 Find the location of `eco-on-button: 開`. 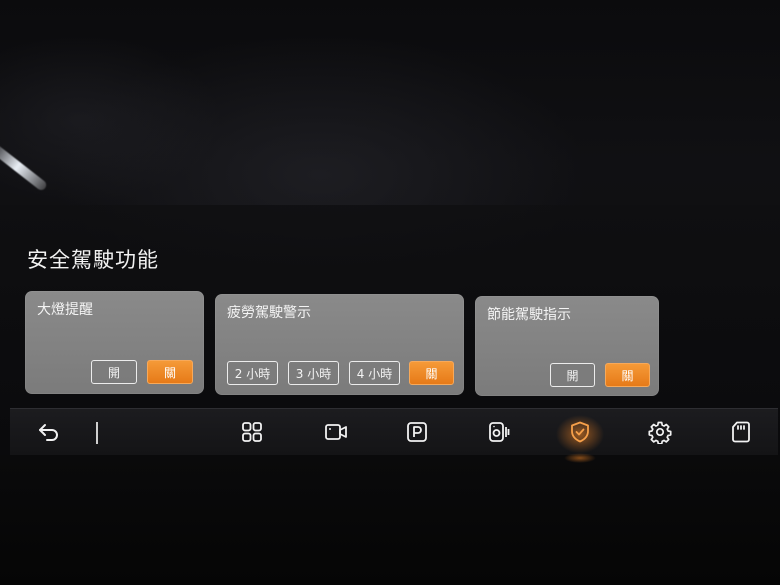

eco-on-button: 開 is located at coordinates (572, 375).